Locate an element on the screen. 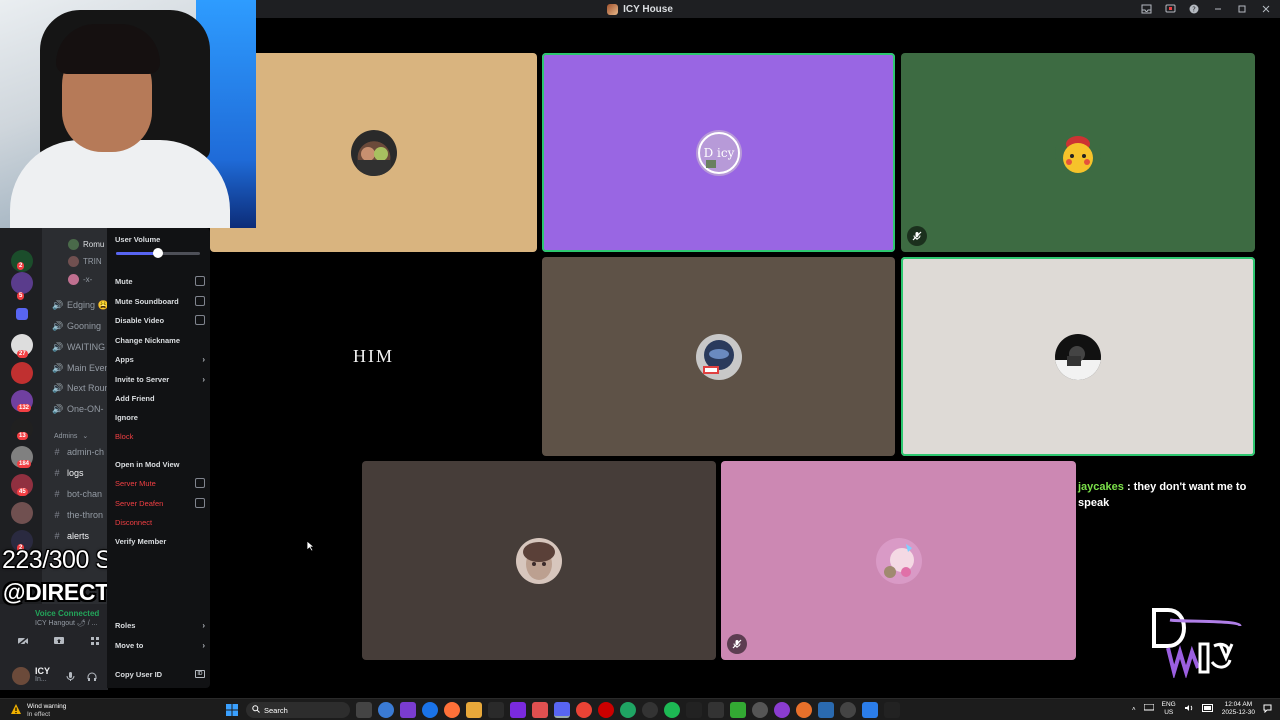 The height and width of the screenshot is (720, 1280). screen-icon is located at coordinates (1170, 9).